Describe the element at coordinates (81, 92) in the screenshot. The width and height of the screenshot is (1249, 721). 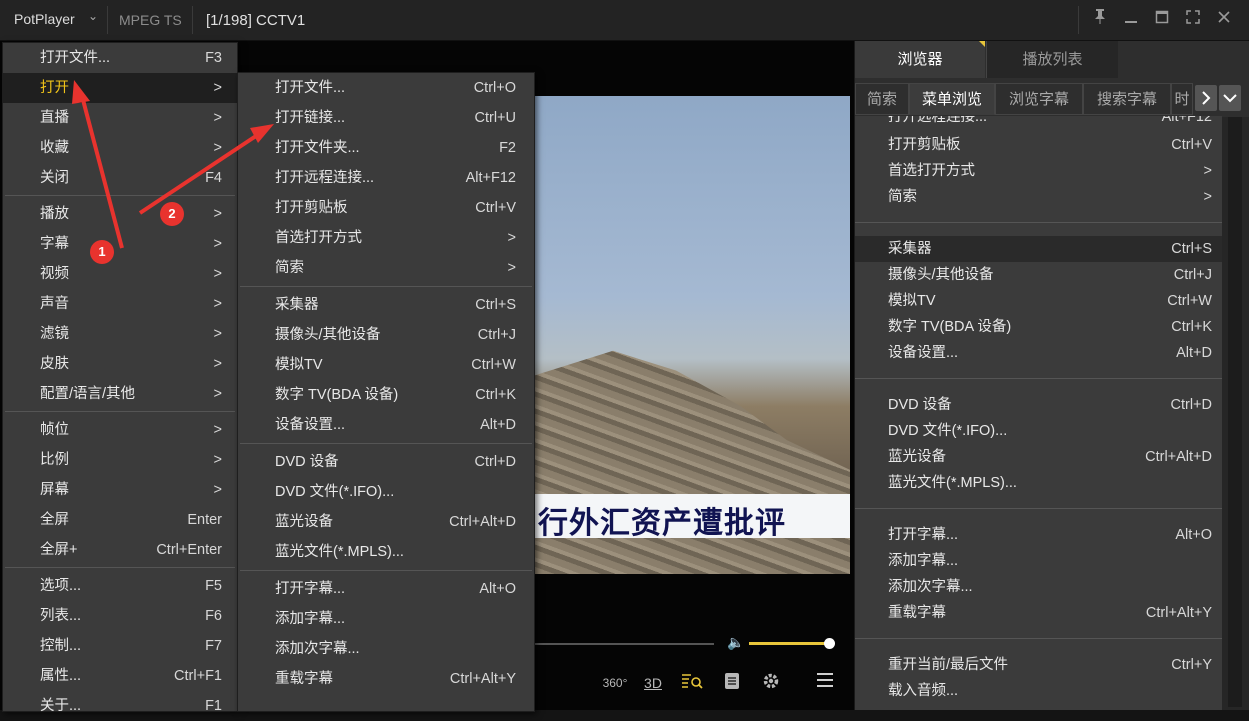
I see `arrow-1-head` at that location.